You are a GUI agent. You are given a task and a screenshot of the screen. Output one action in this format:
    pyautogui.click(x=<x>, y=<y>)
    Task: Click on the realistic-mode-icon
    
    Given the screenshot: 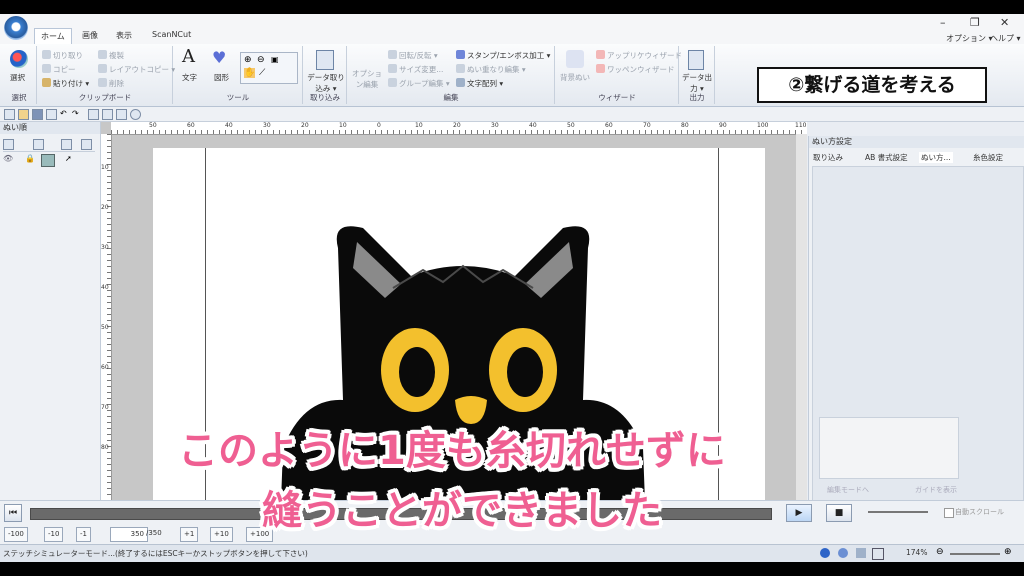 What is the action you would take?
    pyautogui.click(x=843, y=553)
    